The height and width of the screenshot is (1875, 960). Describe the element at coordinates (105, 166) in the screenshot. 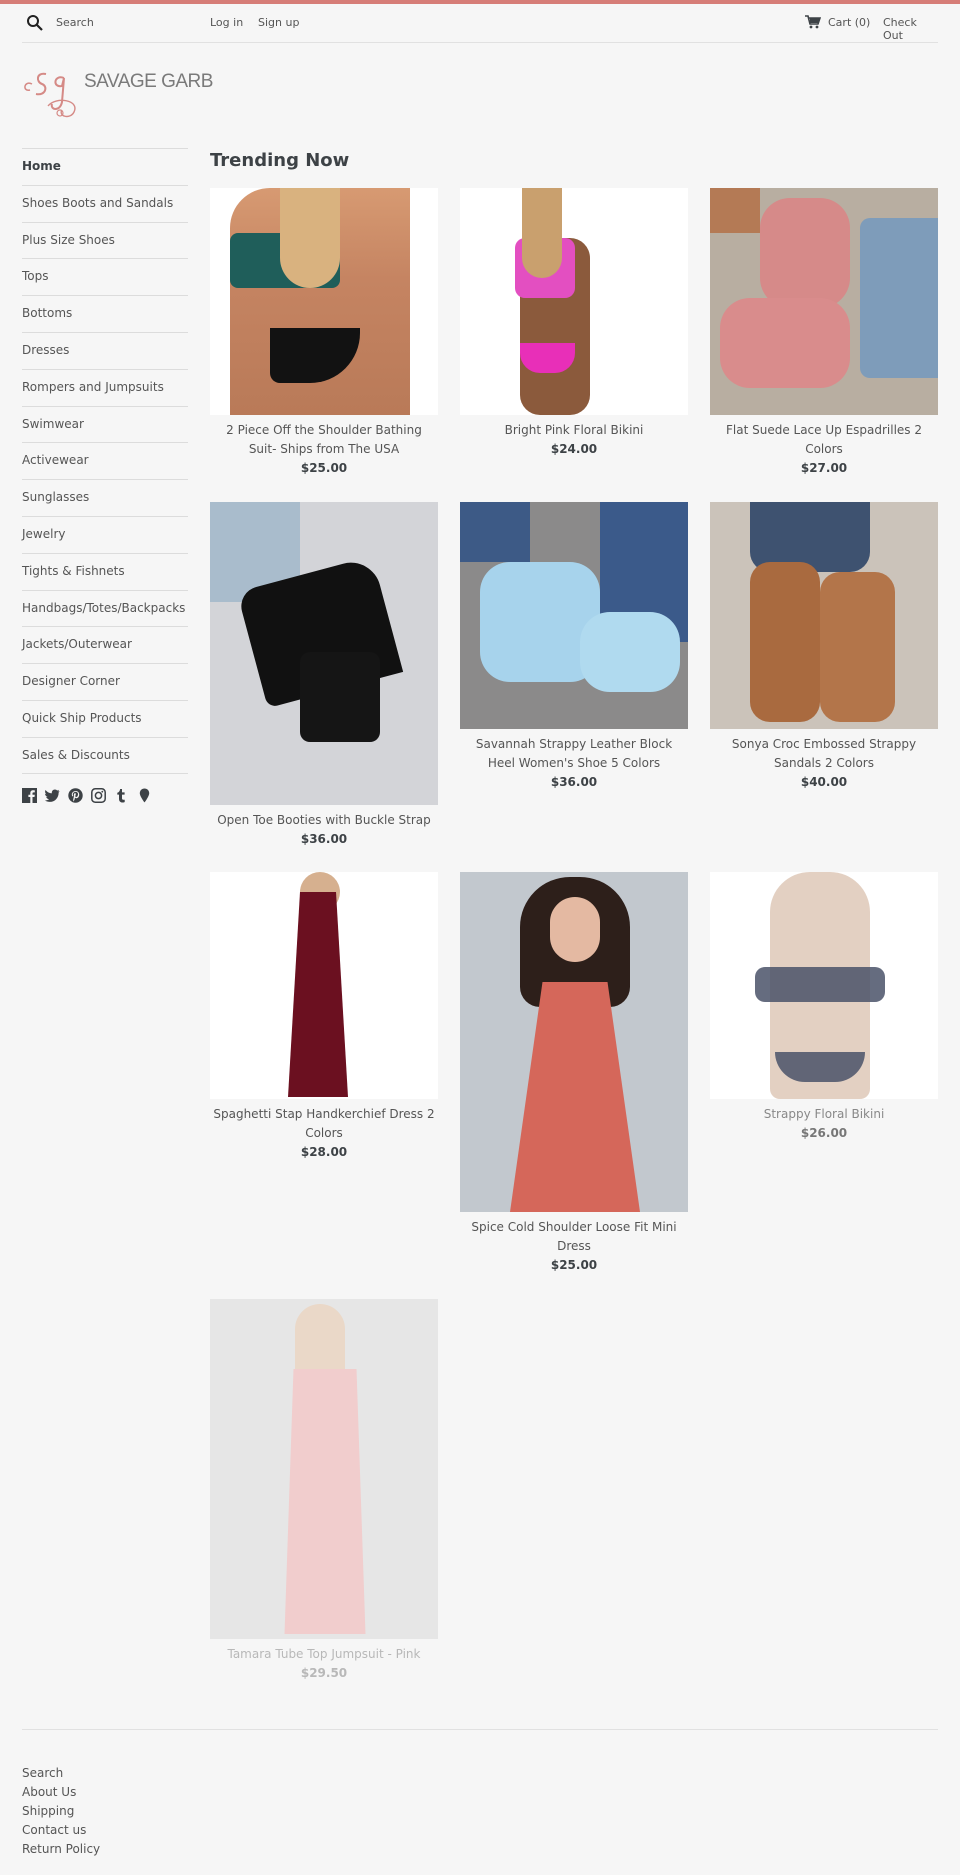

I see `sidebar-item-home: Home` at that location.